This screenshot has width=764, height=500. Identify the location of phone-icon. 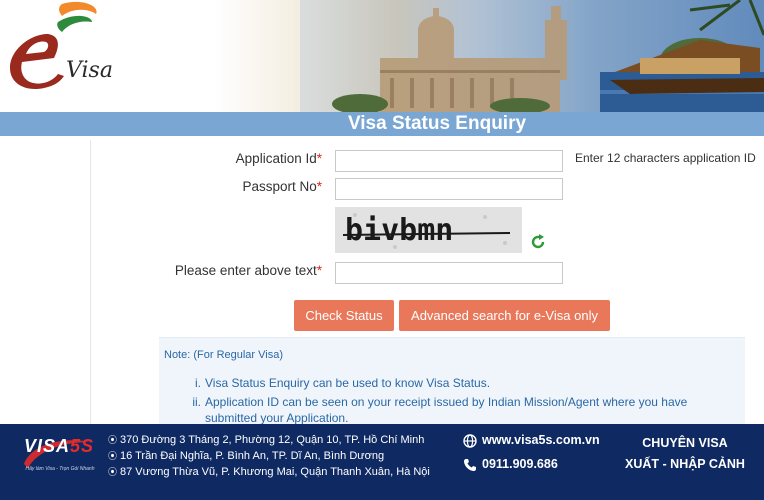
(470, 464).